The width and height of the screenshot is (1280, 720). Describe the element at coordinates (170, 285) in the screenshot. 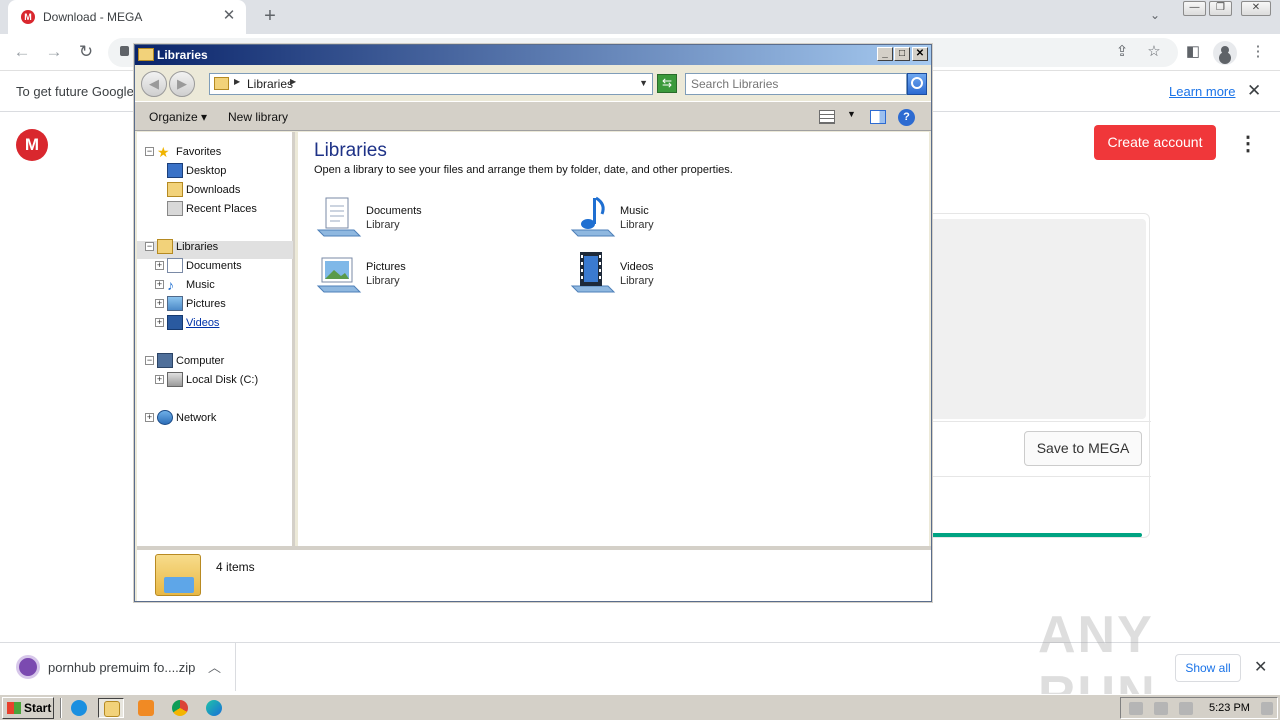

I see `music-note-icon: ♪` at that location.